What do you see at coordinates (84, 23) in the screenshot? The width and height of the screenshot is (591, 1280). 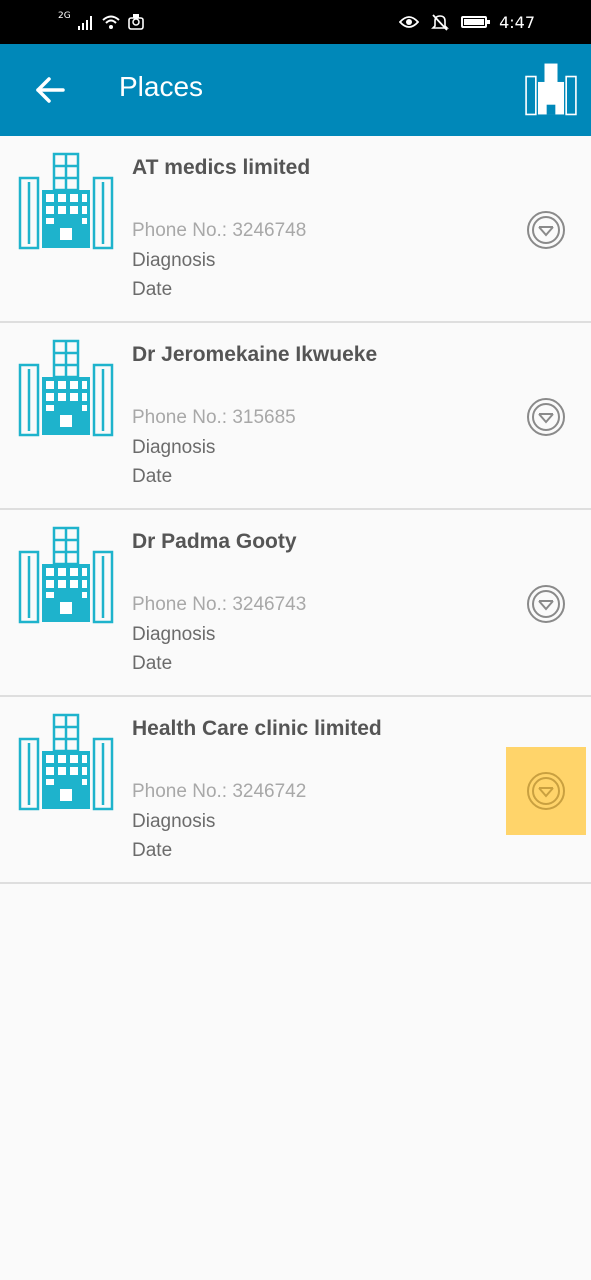 I see `signal-icon` at bounding box center [84, 23].